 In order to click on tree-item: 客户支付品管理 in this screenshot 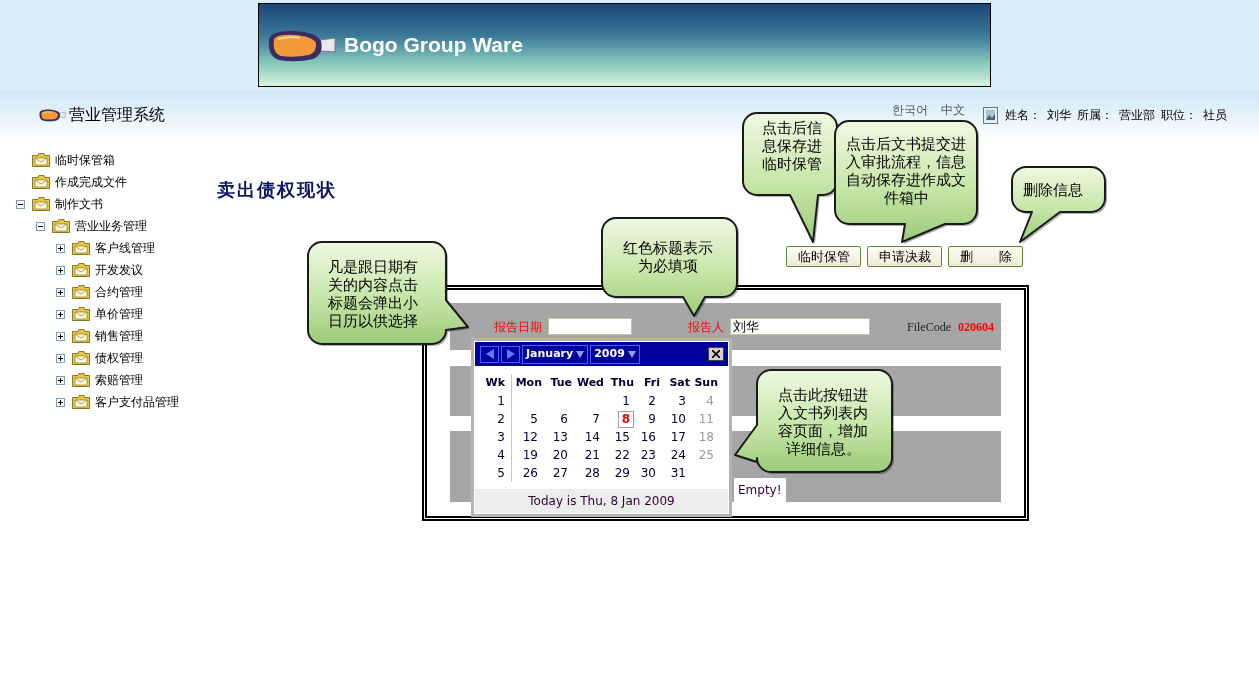, I will do `click(137, 402)`.